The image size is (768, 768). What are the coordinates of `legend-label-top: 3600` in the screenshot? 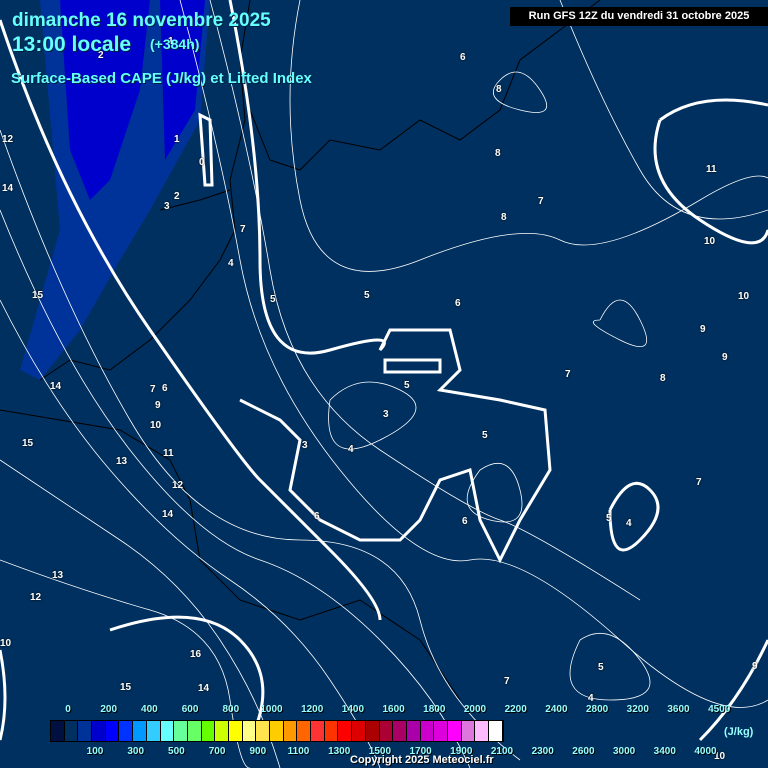 It's located at (678, 709).